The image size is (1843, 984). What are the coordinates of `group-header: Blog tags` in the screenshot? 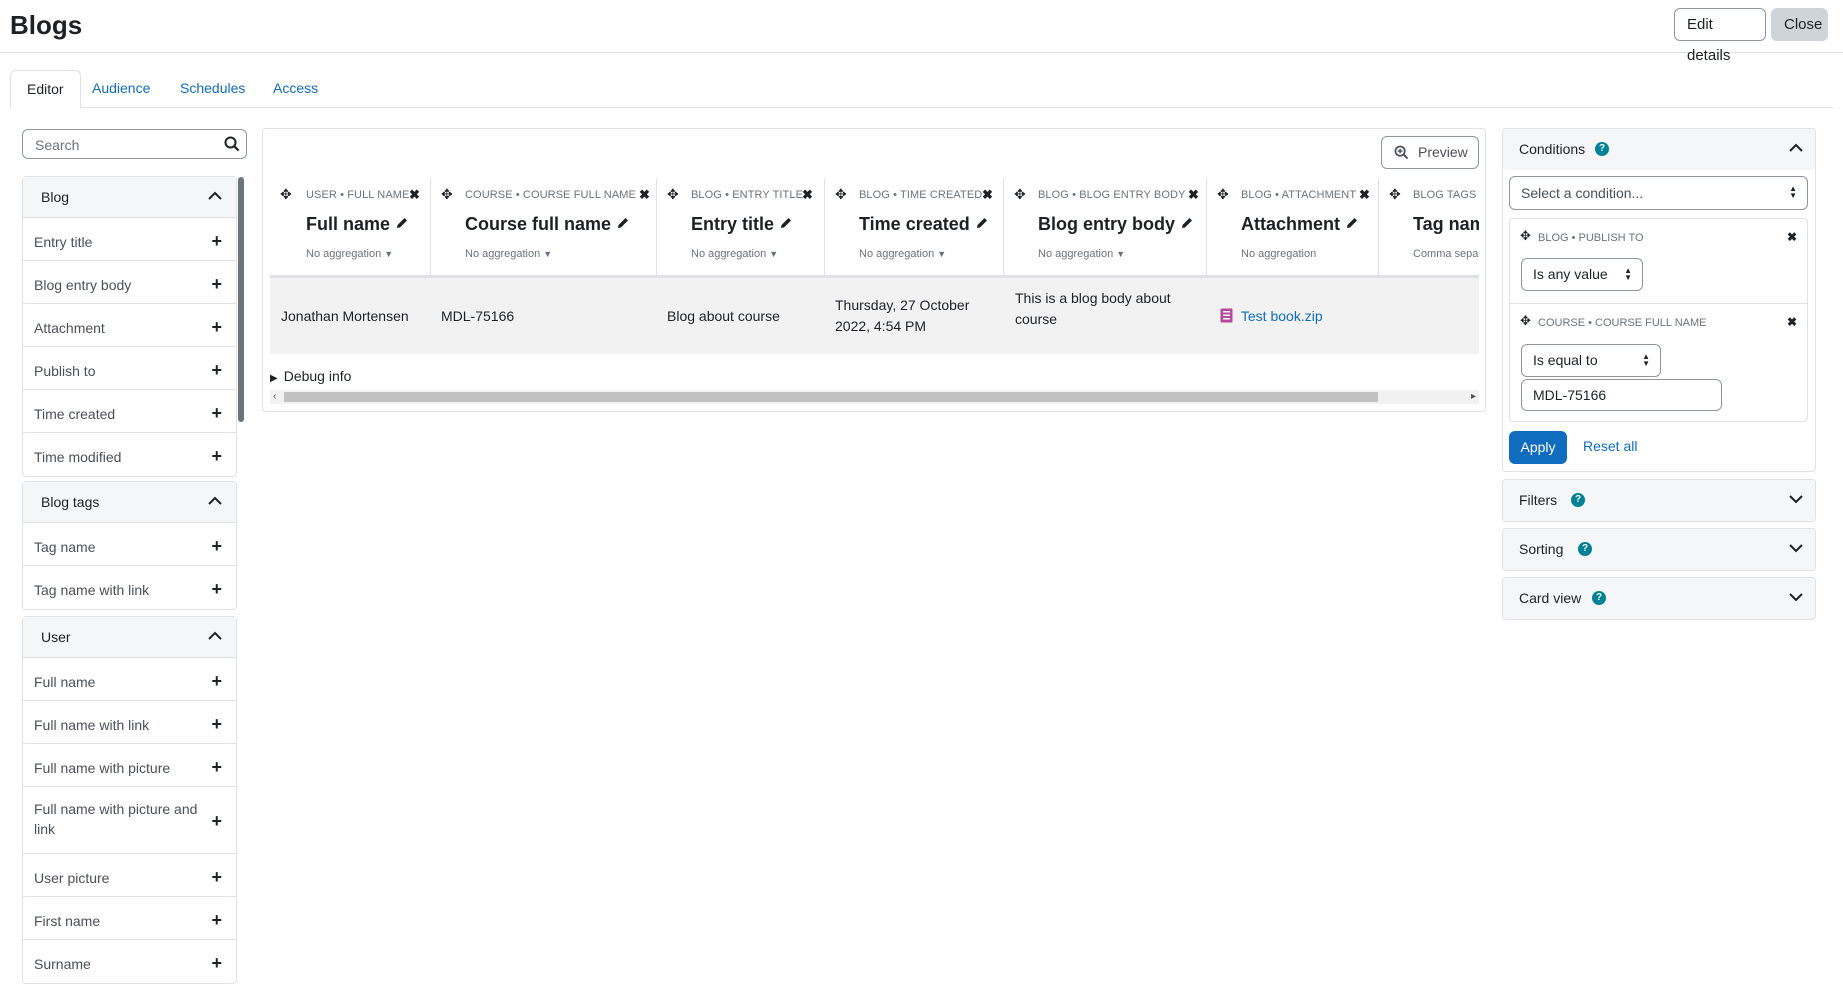 It's located at (129, 502).